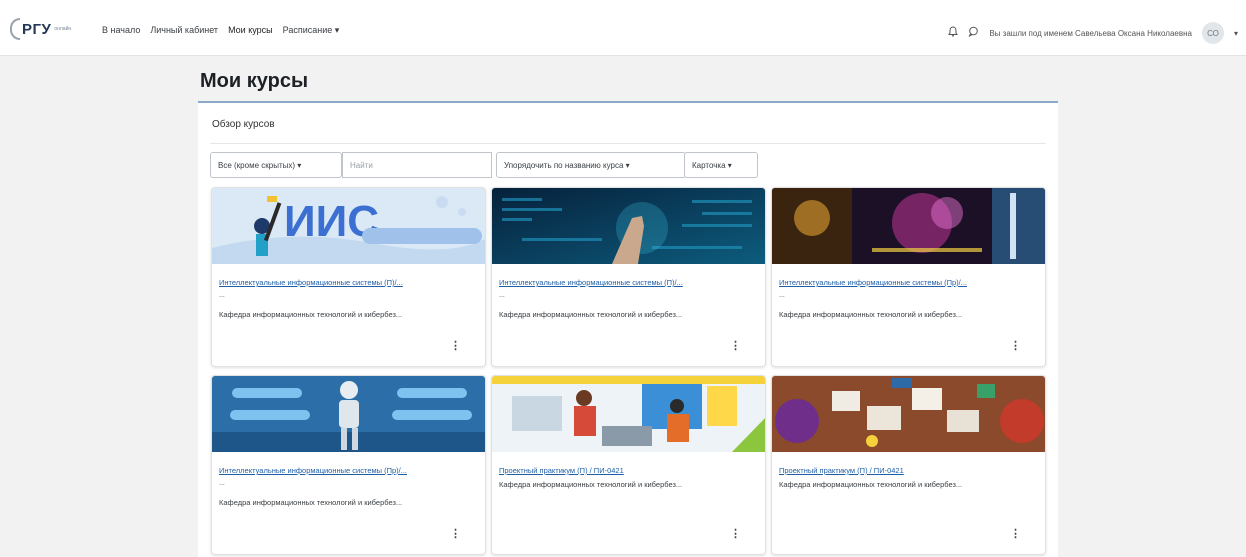 This screenshot has width=1246, height=557. What do you see at coordinates (591, 165) in the screenshot?
I see `sort-dropdown: Упорядочить по названию курса ▾` at bounding box center [591, 165].